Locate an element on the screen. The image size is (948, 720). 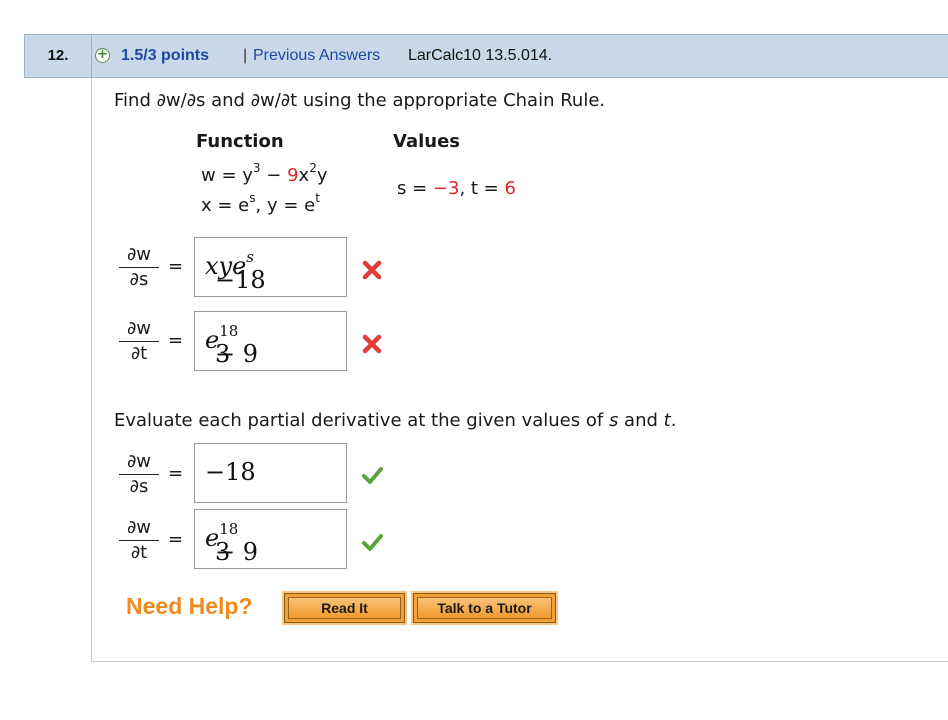
plus-icon: + is located at coordinates (102, 55).